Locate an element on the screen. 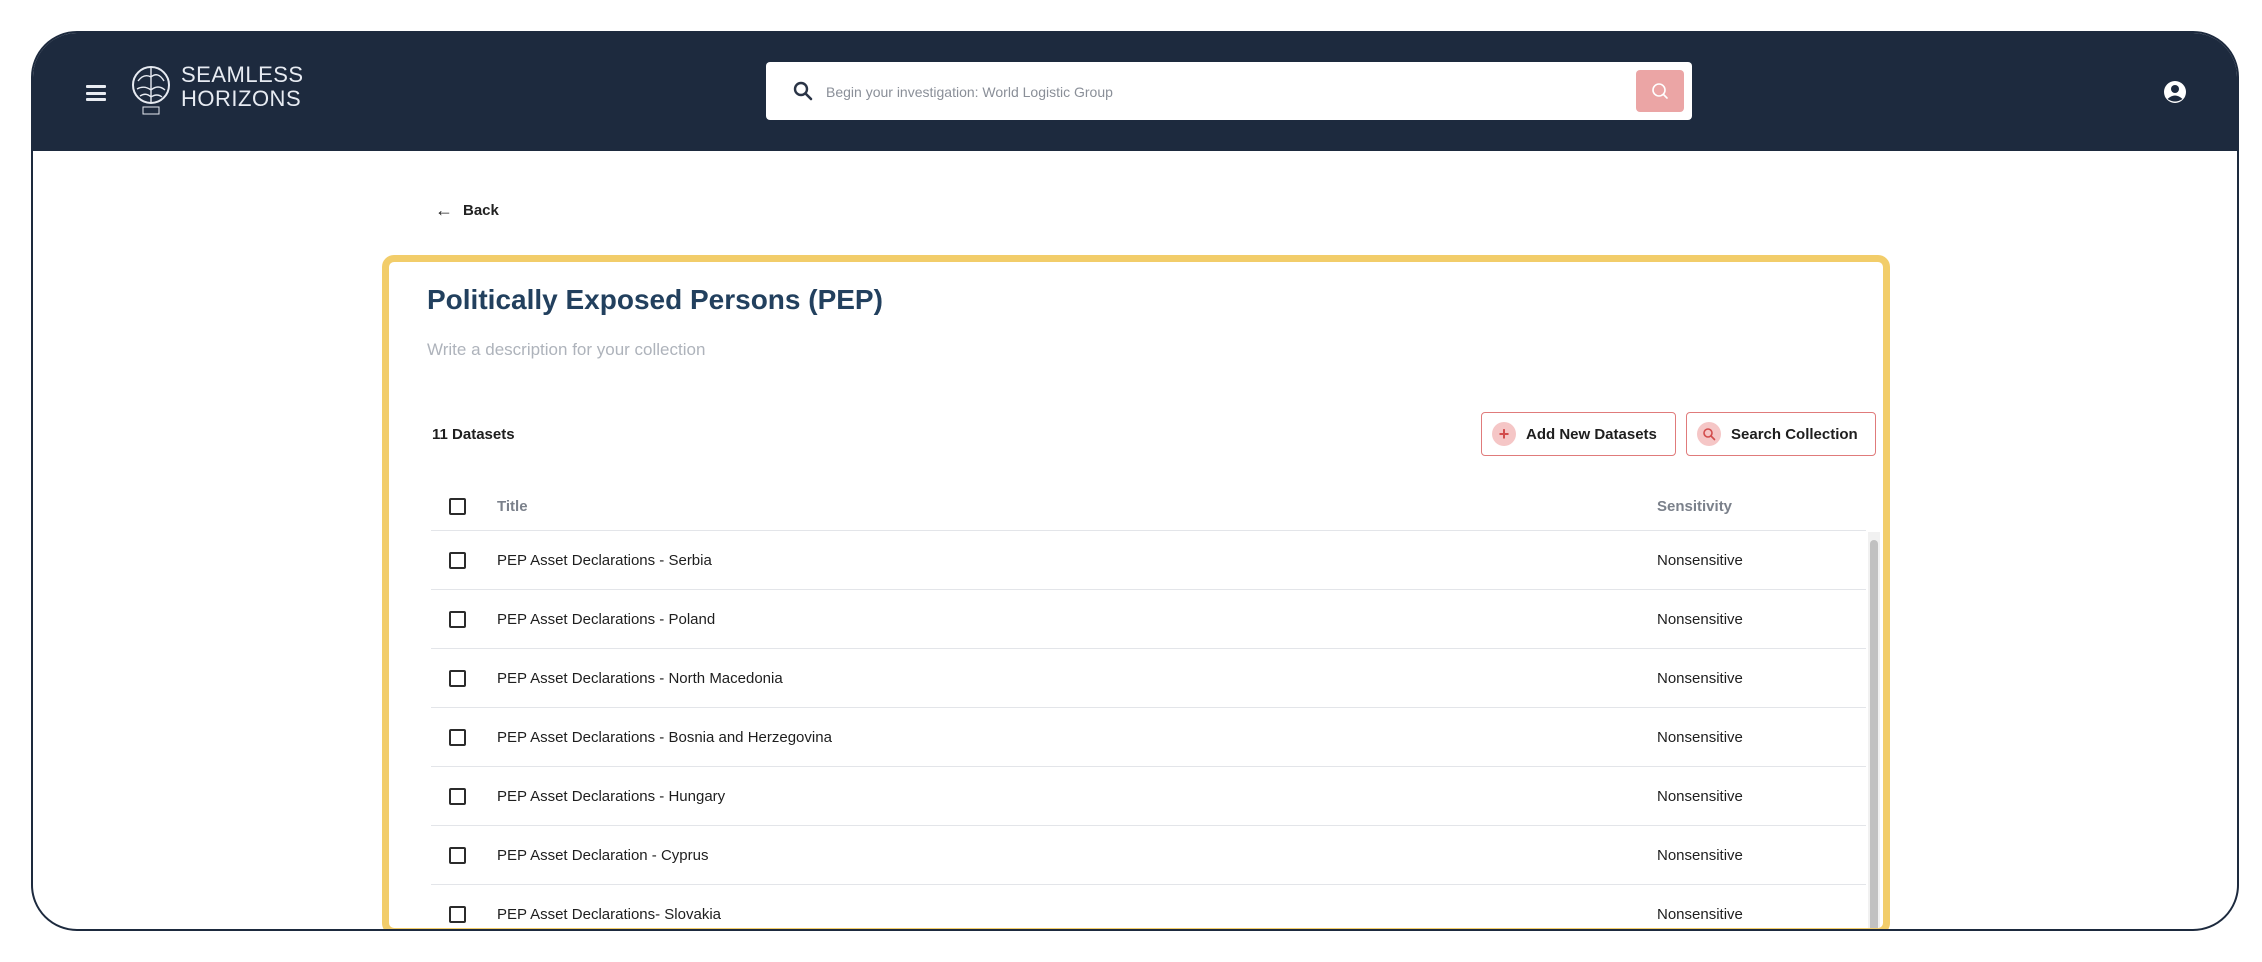  plus-icon: + is located at coordinates (1504, 434).